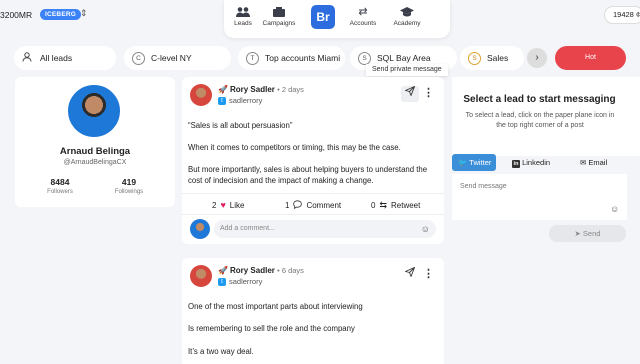 The image size is (640, 364). I want to click on profile-name: Arnaud Belinga, so click(95, 151).